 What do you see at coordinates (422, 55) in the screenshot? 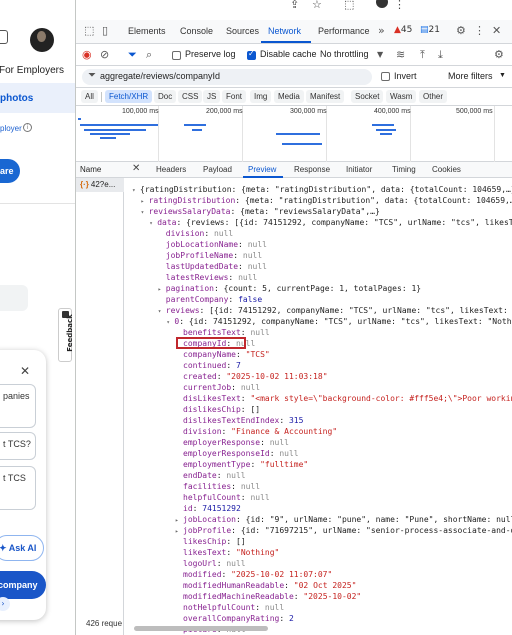
I see `import-har-icon: ⤒` at bounding box center [422, 55].